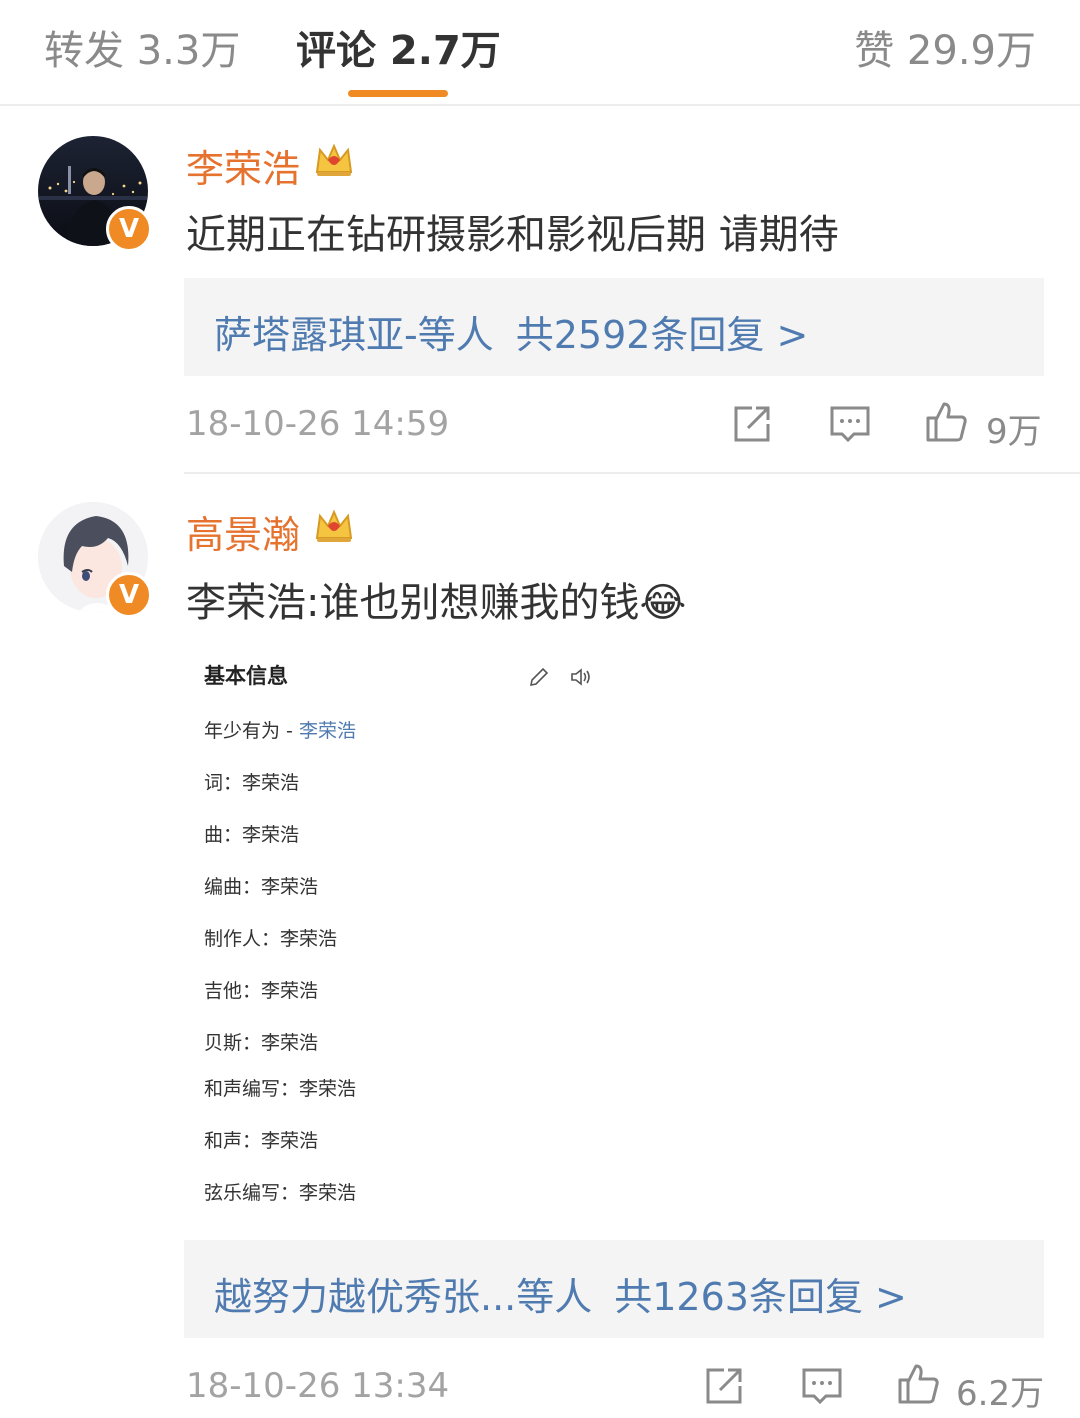 This screenshot has height=1418, width=1080. Describe the element at coordinates (413, 603) in the screenshot. I see `comment-text-body: 李荣浩:谁也别想赚我的钱` at that location.